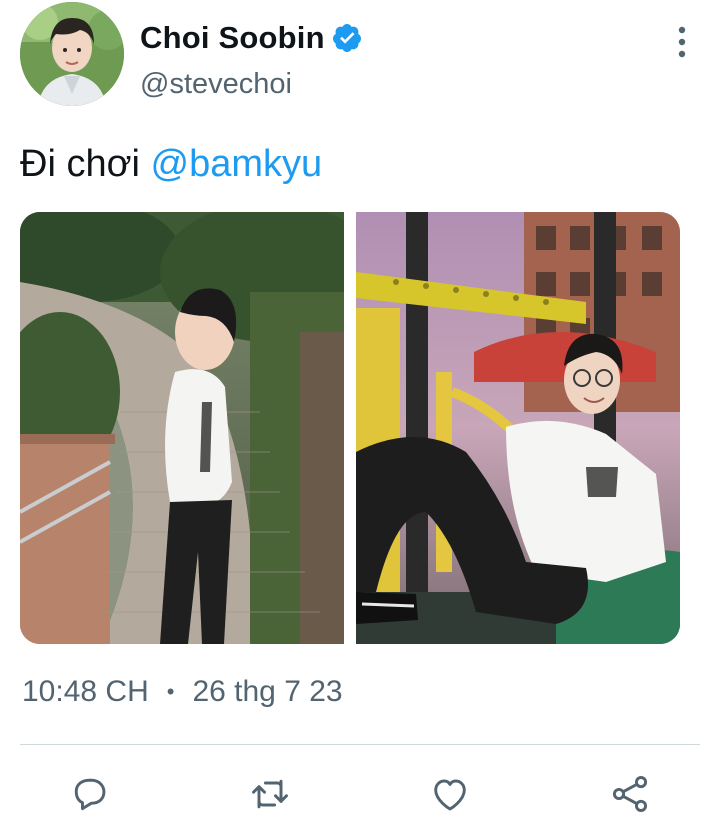 The width and height of the screenshot is (720, 822). I want to click on tweet-date: 26 thg 7 23, so click(267, 692).